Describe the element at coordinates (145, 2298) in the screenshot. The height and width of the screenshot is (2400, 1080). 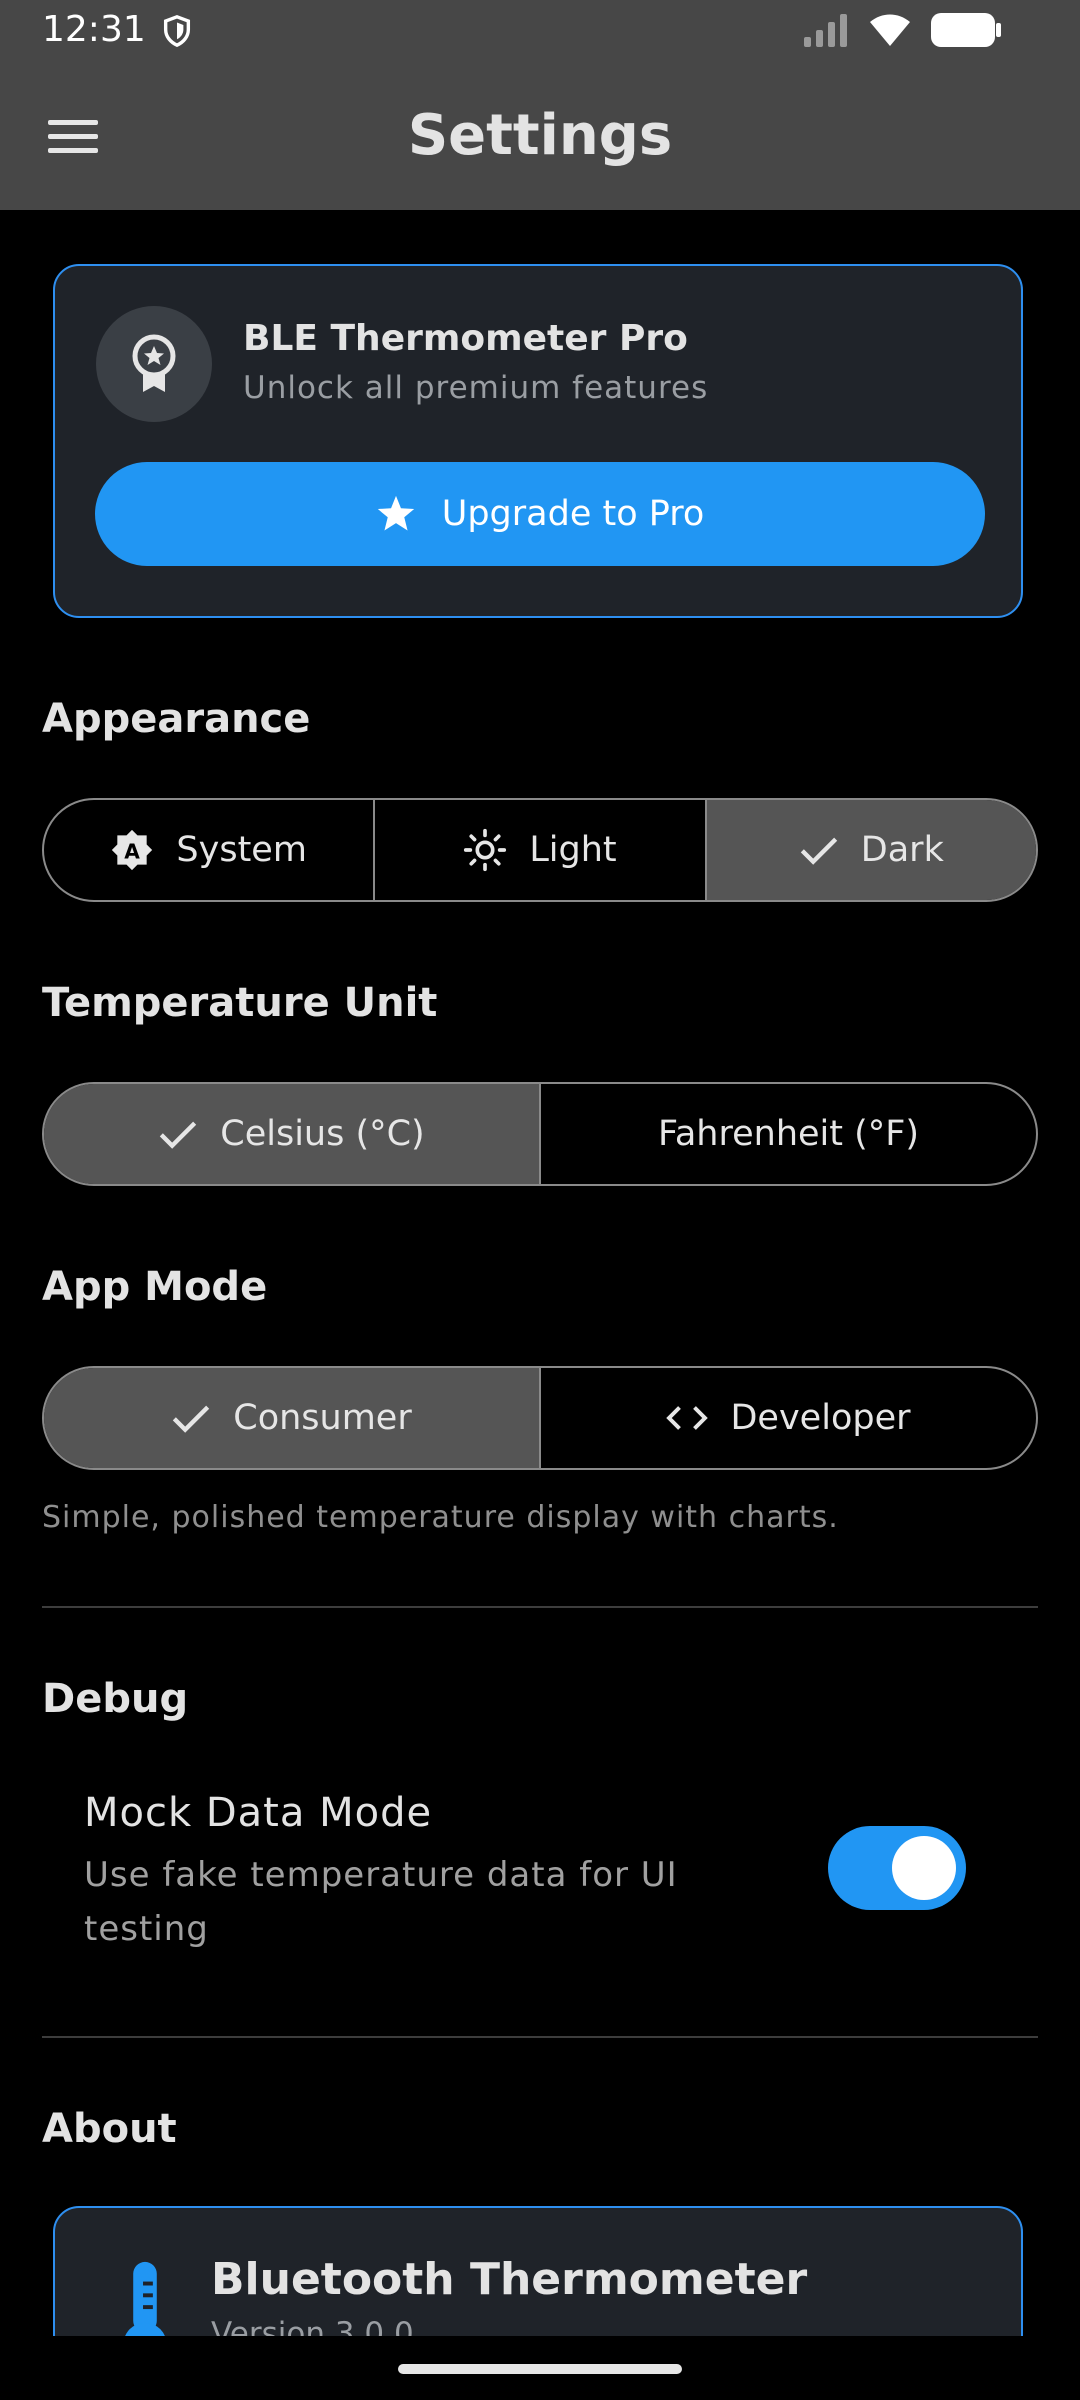
I see `thermometer-icon` at that location.